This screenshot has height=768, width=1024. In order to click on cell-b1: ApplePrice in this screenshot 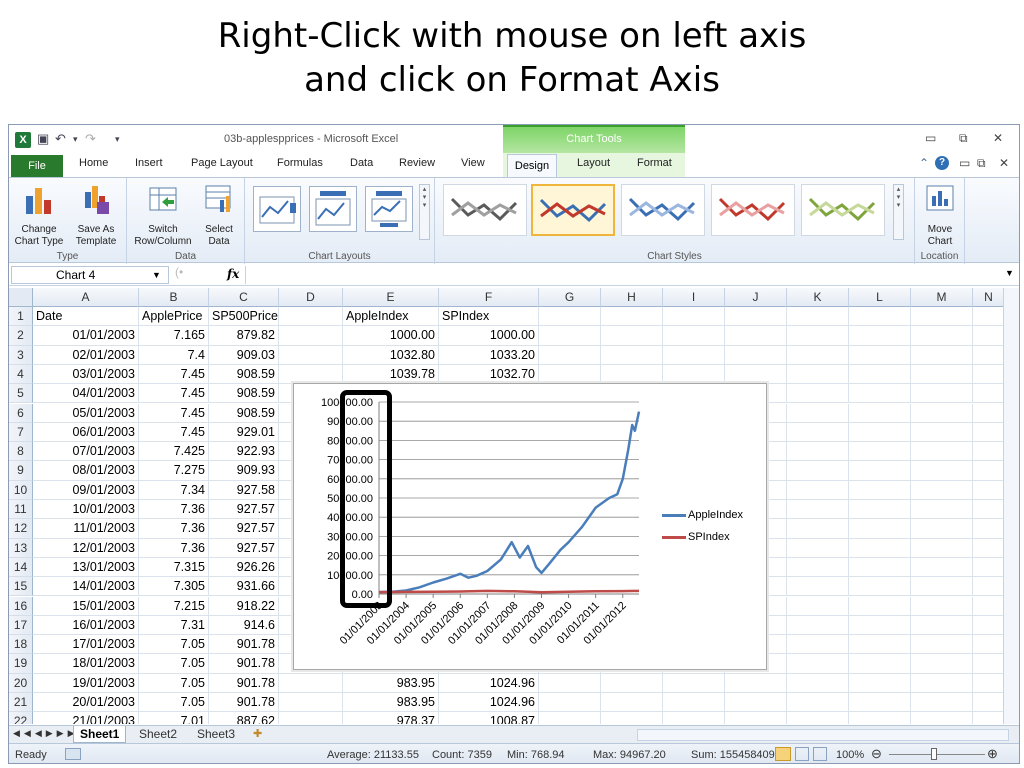, I will do `click(174, 317)`.